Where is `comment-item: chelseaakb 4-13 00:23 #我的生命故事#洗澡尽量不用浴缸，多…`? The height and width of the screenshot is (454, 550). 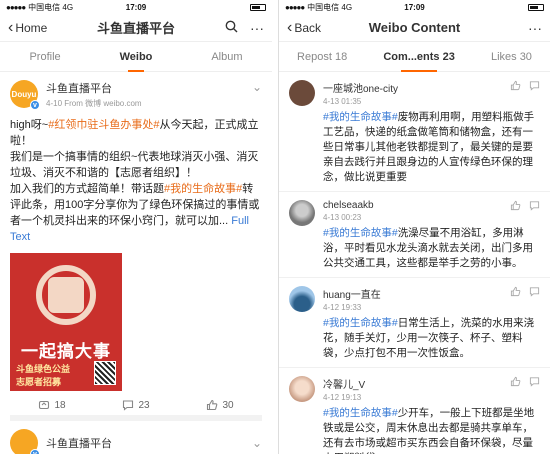
comment-item: chelseaakb 4-13 00:23 #我的生命故事#洗澡尽量不用浴缸，多… is located at coordinates (414, 235).